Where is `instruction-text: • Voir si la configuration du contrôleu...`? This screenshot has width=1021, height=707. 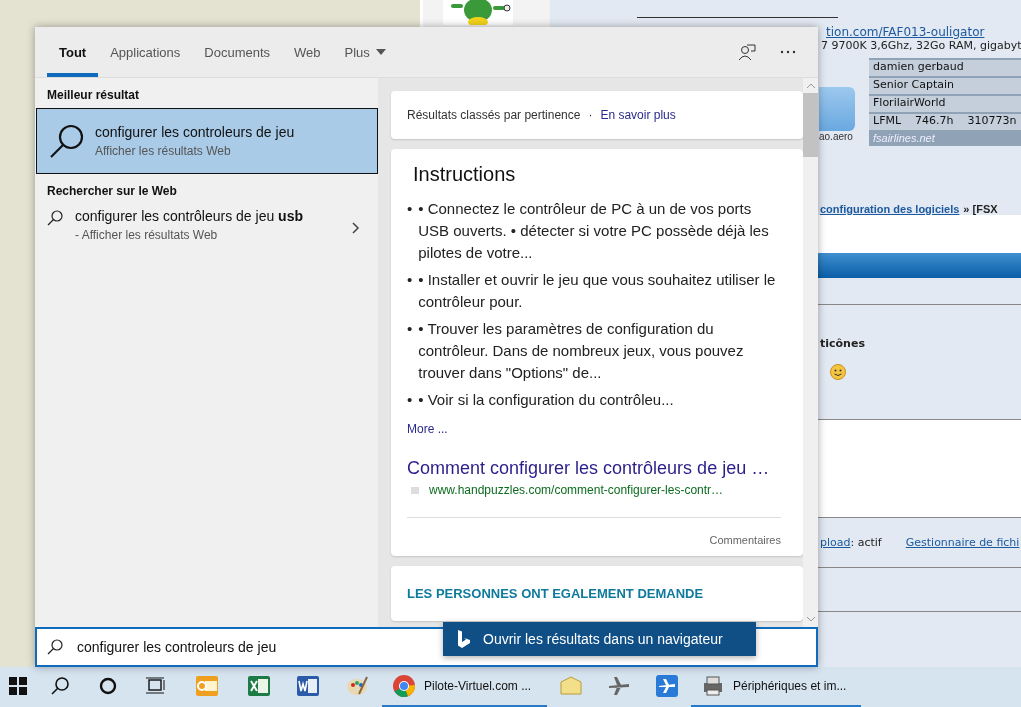 instruction-text: • Voir si la configuration du contrôleu... is located at coordinates (546, 400).